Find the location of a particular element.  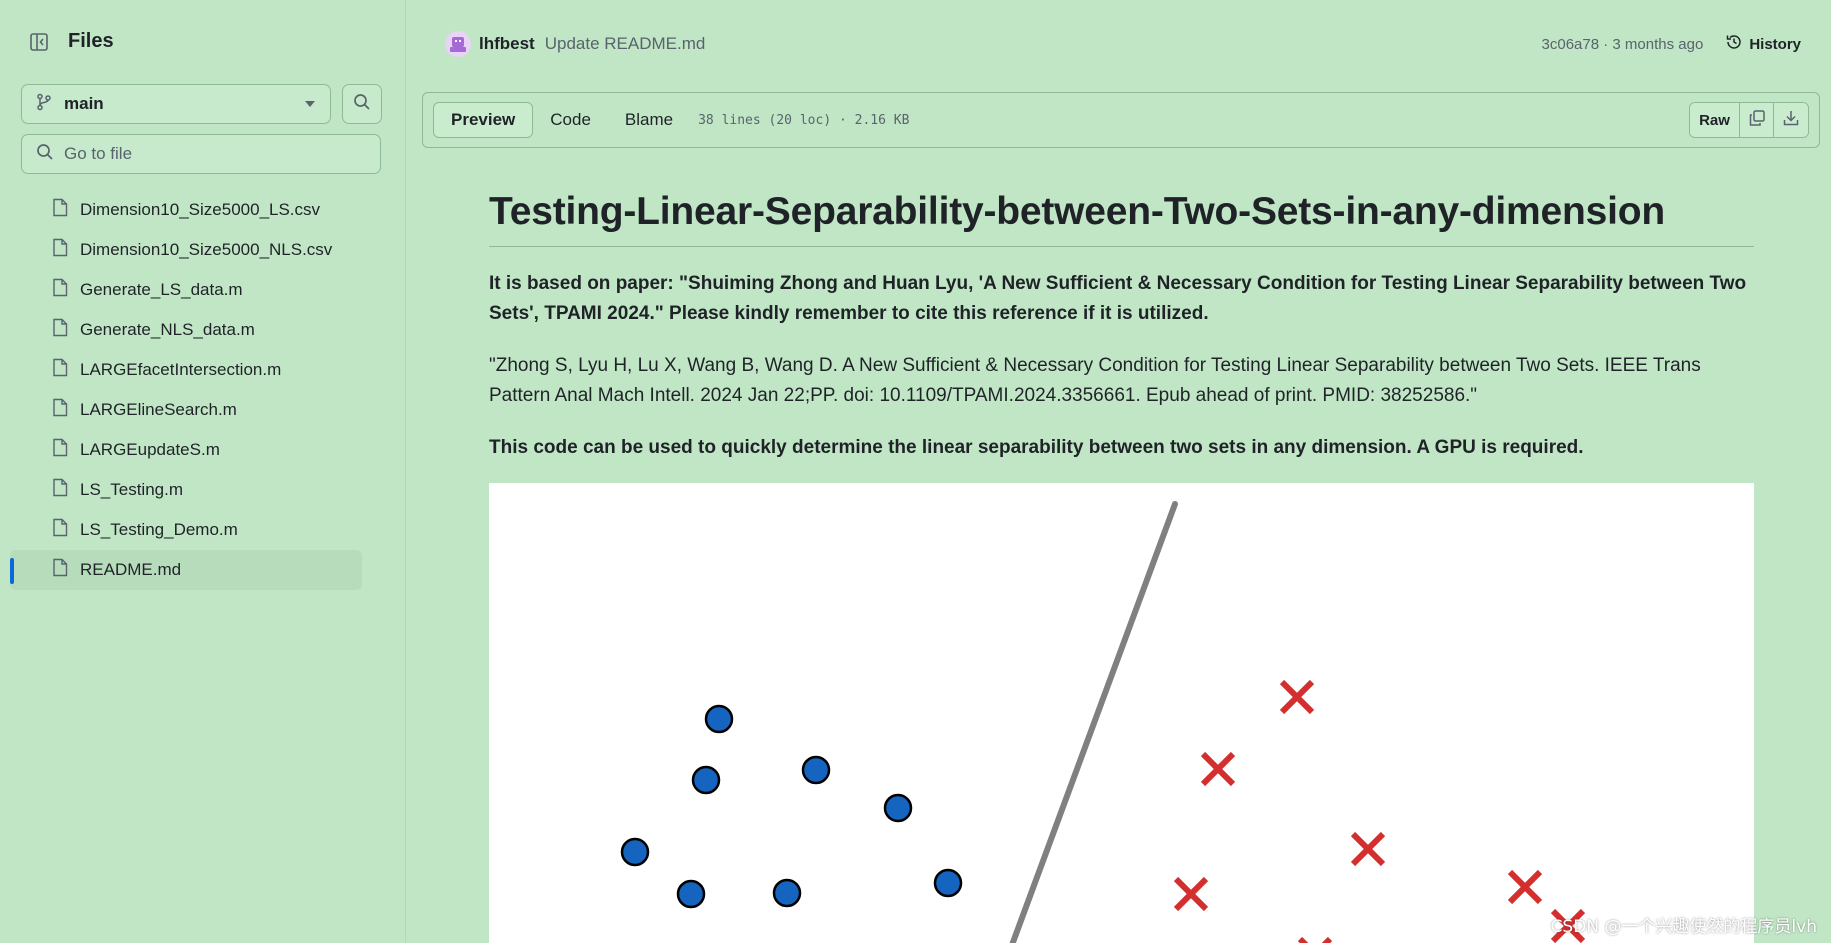

file-item-largefacetintersection: LARGEfacetIntersection.m is located at coordinates (185, 370).